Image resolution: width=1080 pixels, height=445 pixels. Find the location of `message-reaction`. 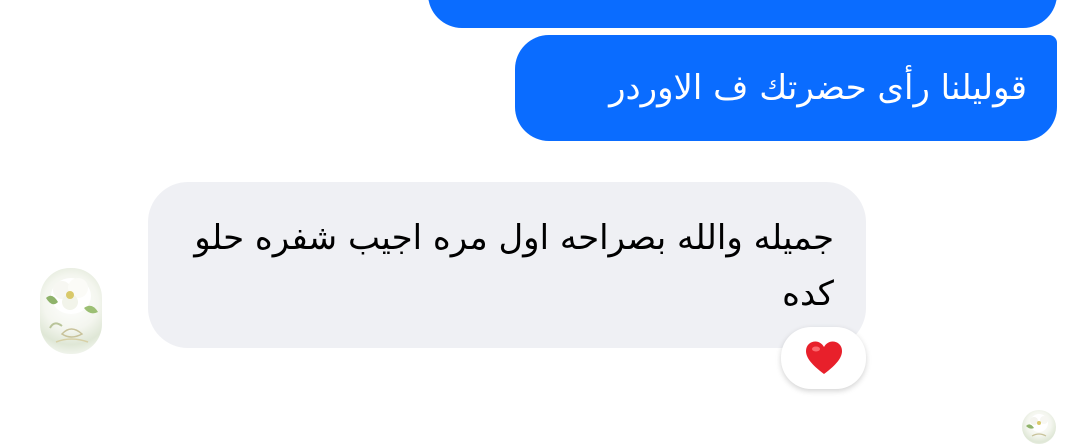

message-reaction is located at coordinates (823, 358).